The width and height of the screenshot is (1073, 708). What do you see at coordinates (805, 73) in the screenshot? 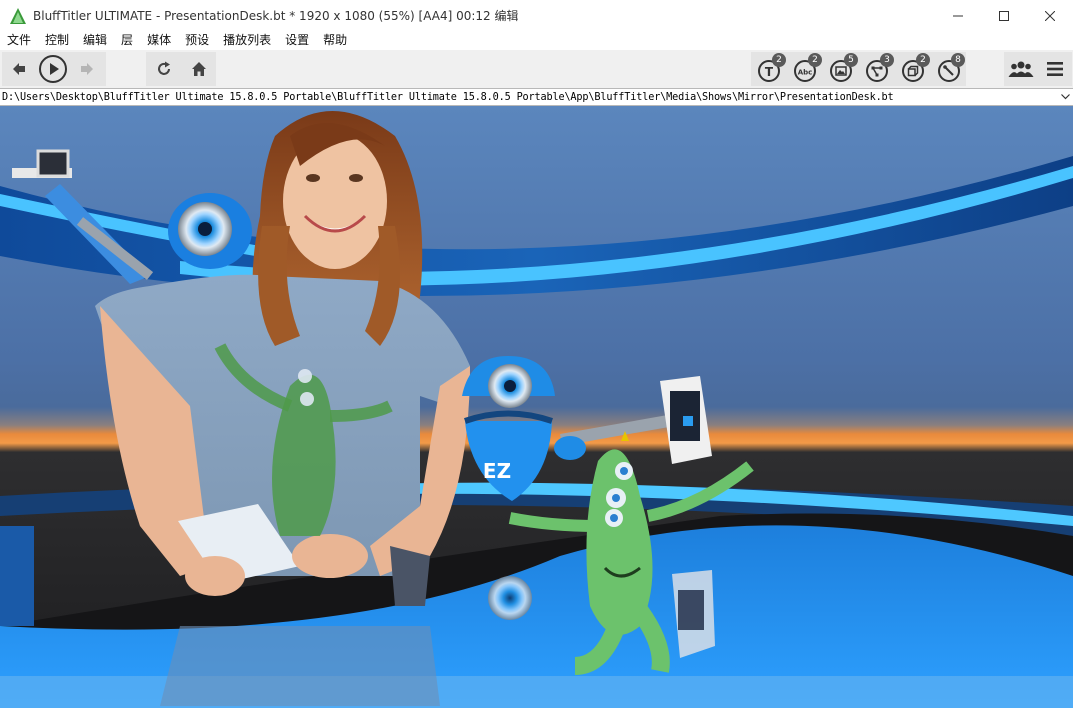
I see `svg-text: Abc` at bounding box center [805, 73].